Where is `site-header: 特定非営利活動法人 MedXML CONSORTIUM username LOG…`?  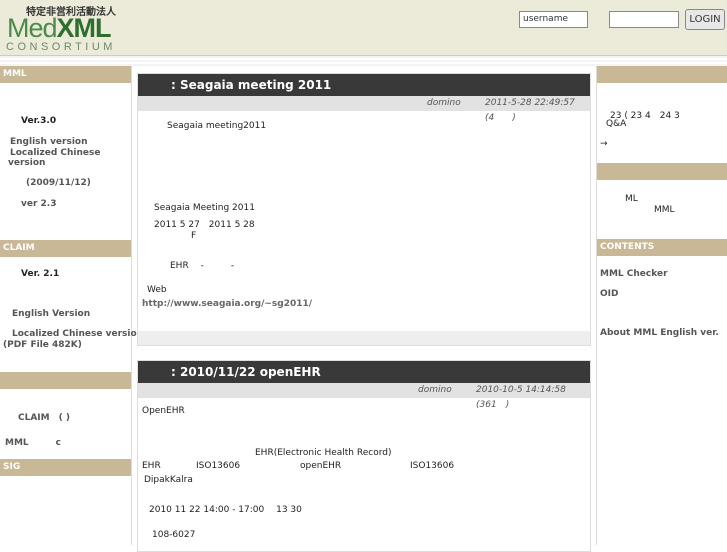
site-header: 特定非営利活動法人 MedXML CONSORTIUM username LOG… is located at coordinates (363, 28).